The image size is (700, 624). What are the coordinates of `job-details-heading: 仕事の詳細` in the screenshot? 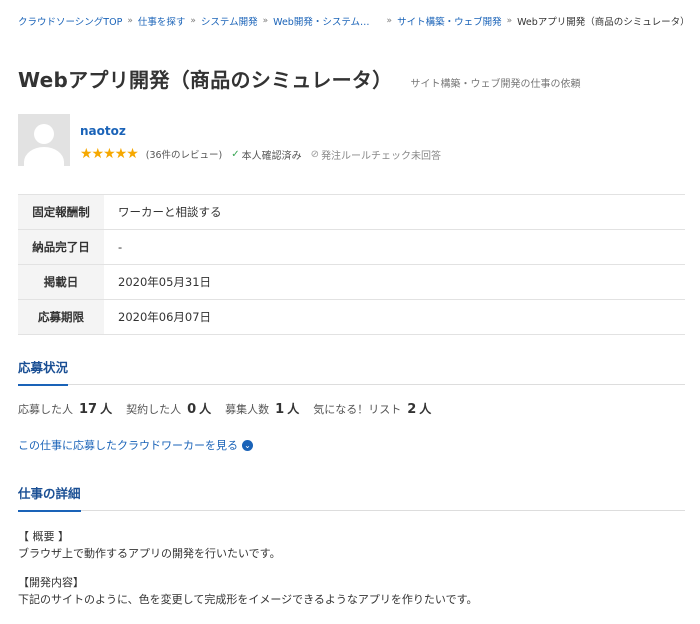 It's located at (49, 498).